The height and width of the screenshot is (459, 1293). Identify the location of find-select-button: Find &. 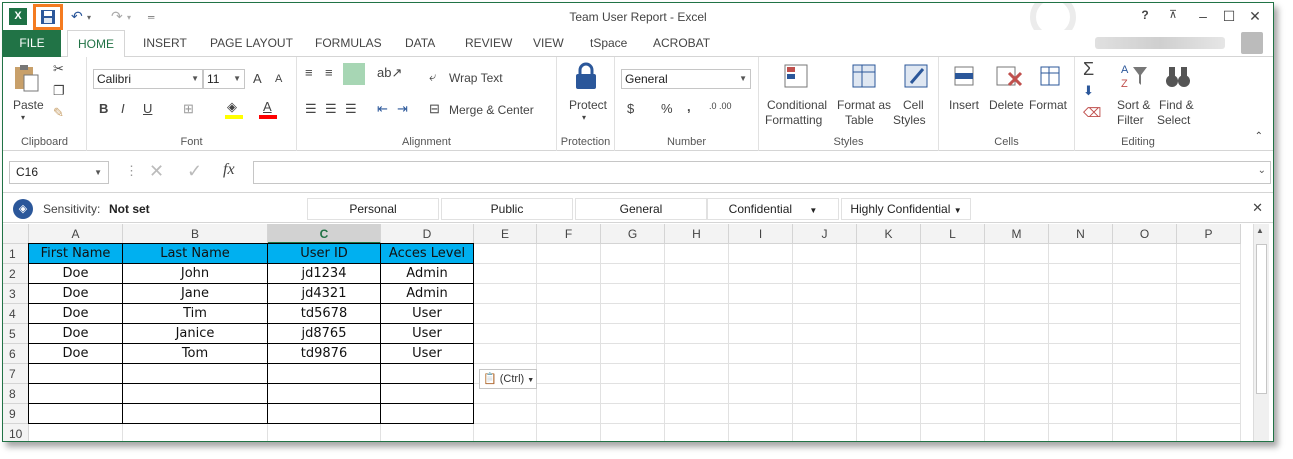
(1176, 105).